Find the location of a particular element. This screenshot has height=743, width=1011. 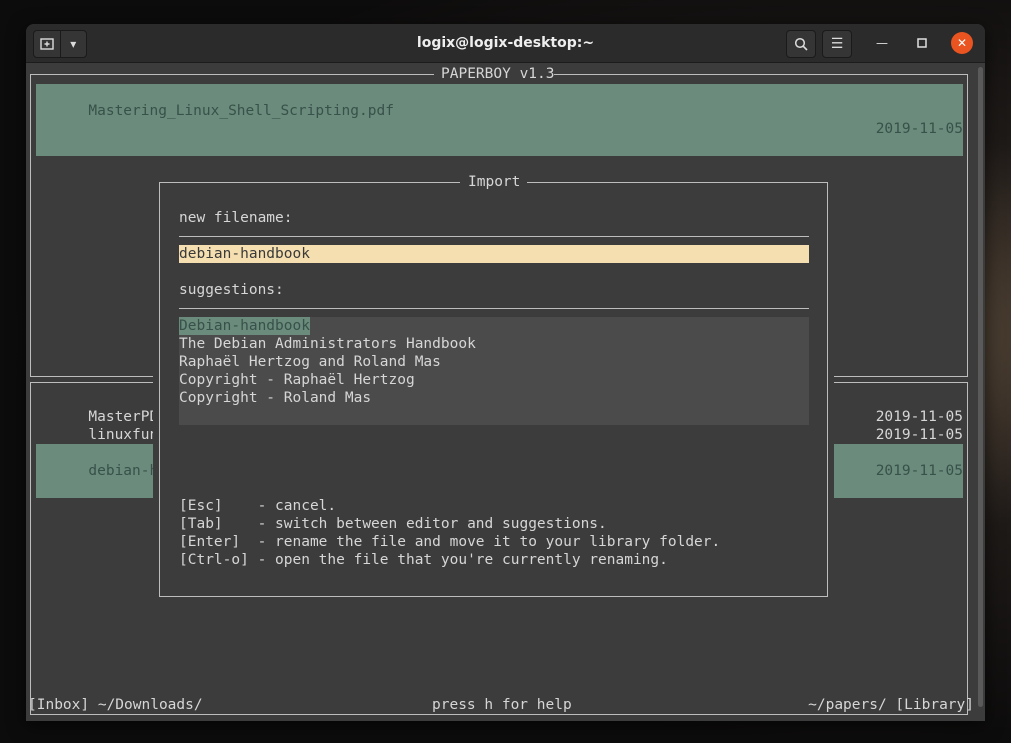

hamburger-menu-icon: ☰ is located at coordinates (837, 44).